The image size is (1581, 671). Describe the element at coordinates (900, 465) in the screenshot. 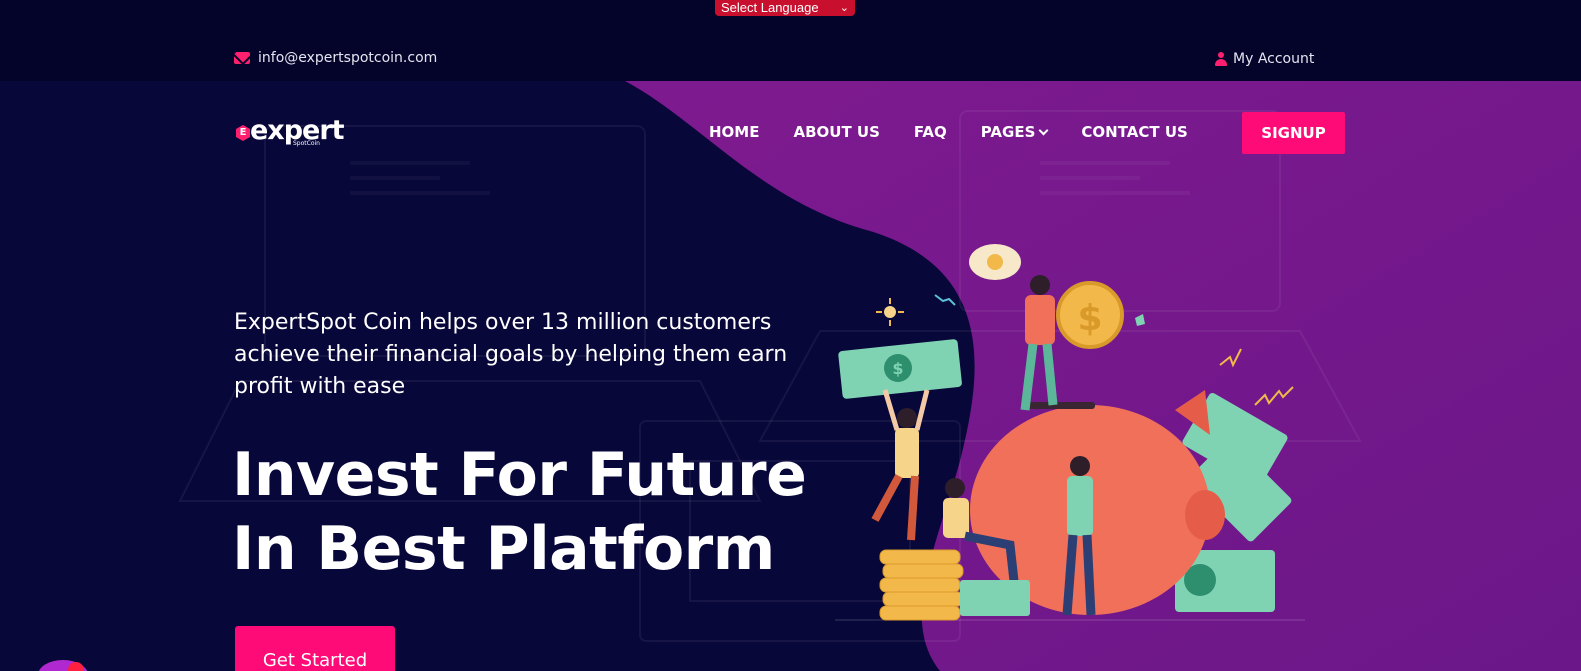

I see `jumping-person-figure` at that location.